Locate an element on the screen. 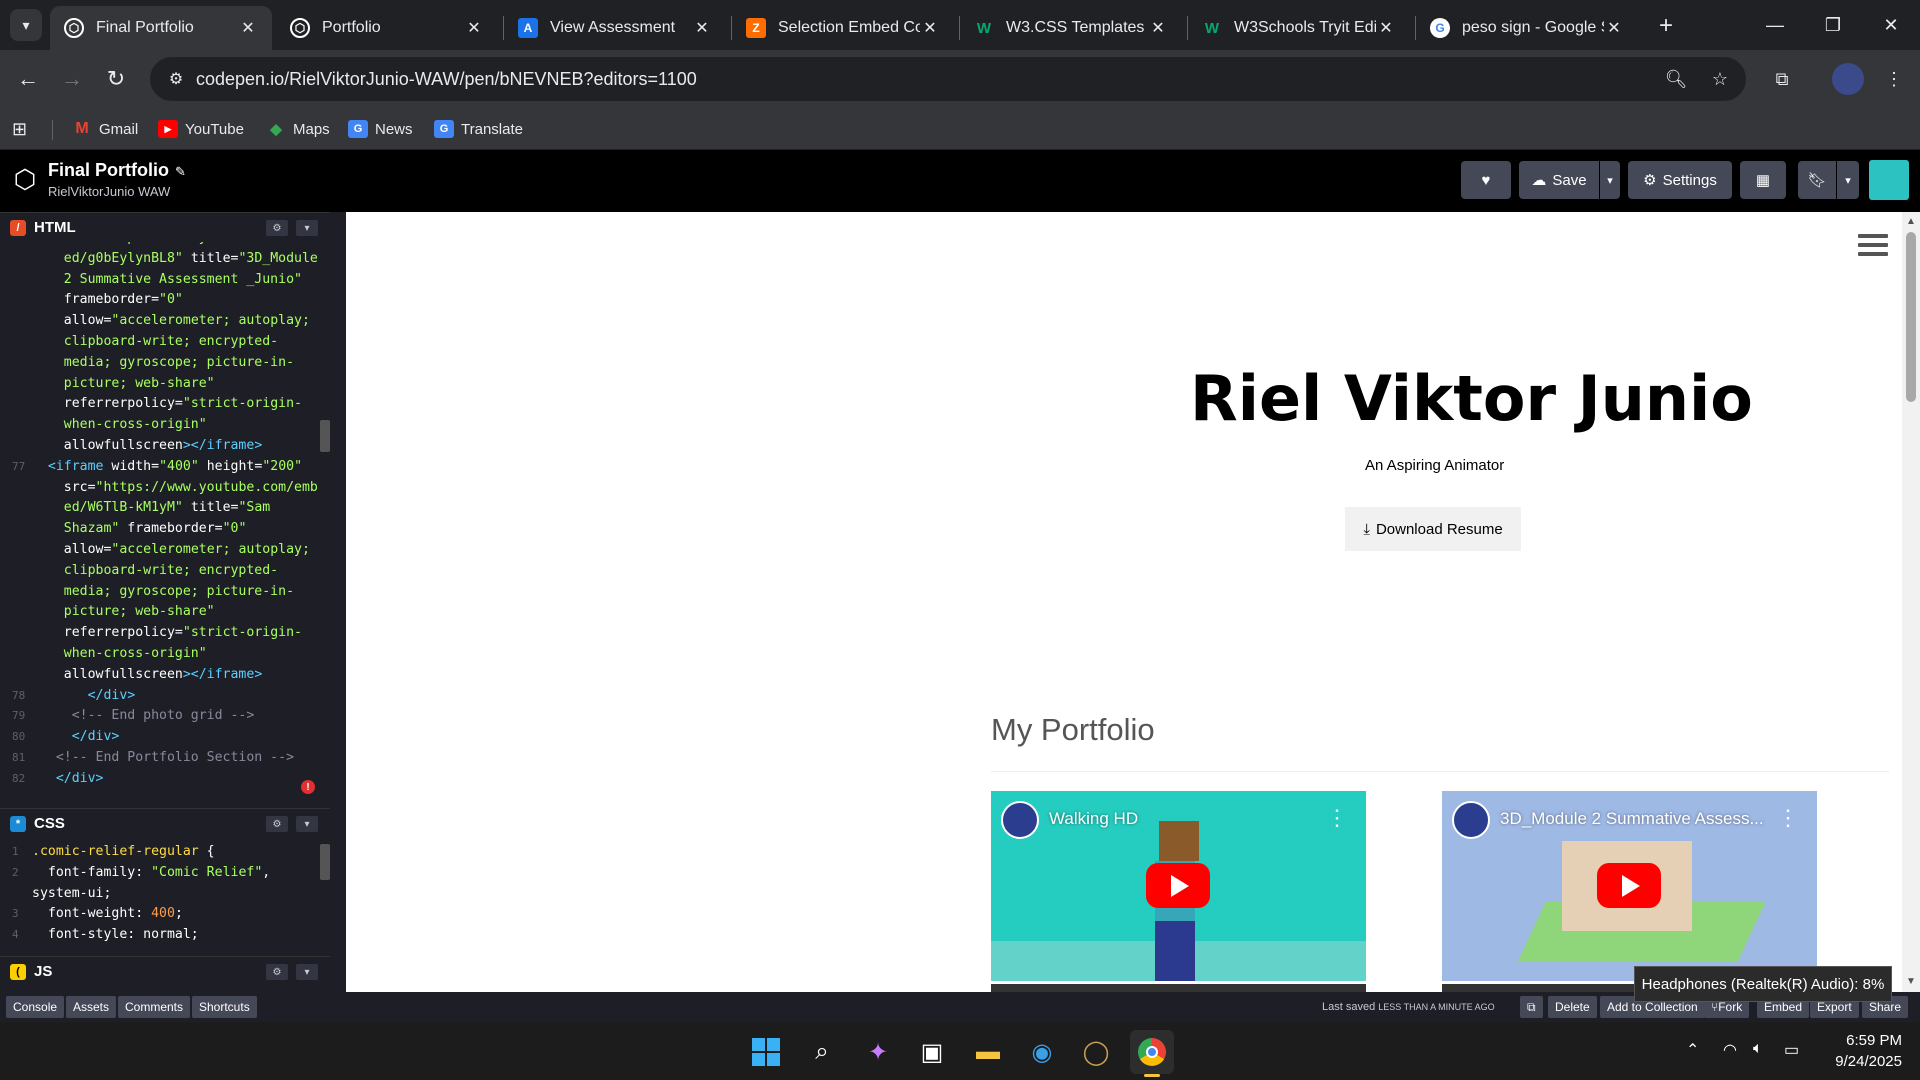 The height and width of the screenshot is (1080, 1920). bookmark-star-icon: ☆ is located at coordinates (1720, 79).